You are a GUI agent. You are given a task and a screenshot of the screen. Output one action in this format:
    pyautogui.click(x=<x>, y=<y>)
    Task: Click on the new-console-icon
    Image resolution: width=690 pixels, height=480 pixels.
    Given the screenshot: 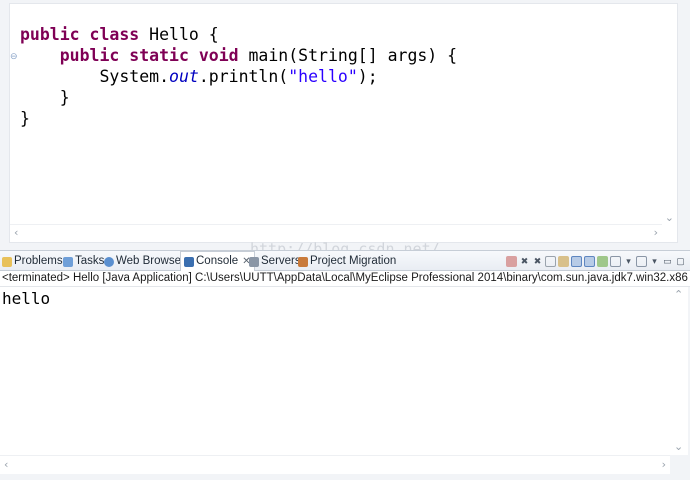 What is the action you would take?
    pyautogui.click(x=641, y=261)
    